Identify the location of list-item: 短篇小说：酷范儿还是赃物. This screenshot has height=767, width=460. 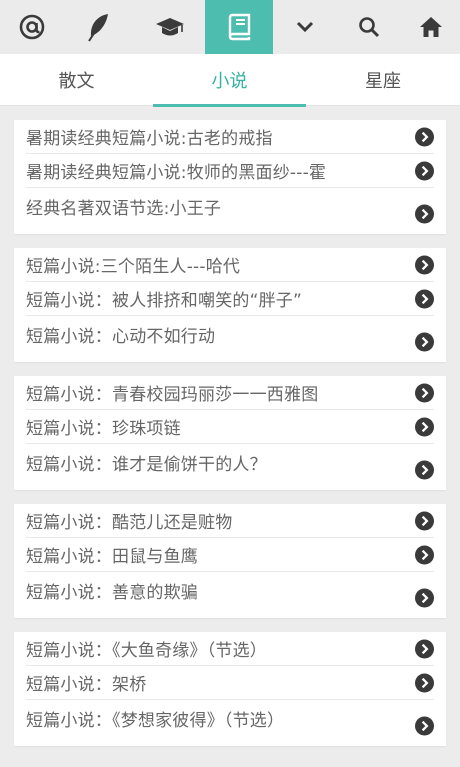
(230, 521).